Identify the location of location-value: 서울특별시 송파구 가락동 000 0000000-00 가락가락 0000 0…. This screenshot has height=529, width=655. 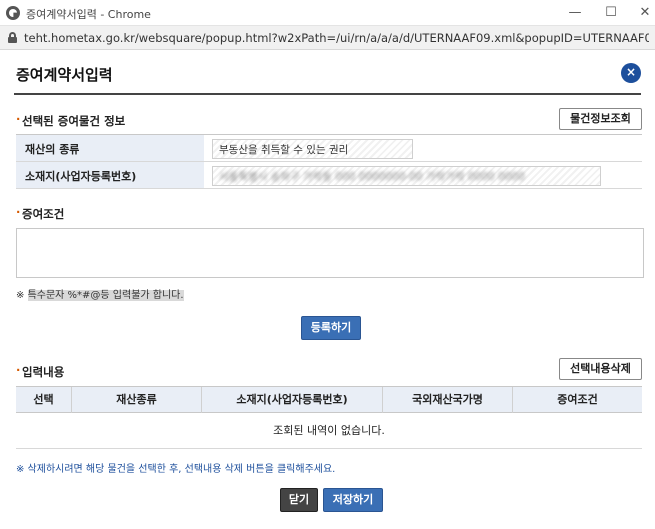
(372, 177).